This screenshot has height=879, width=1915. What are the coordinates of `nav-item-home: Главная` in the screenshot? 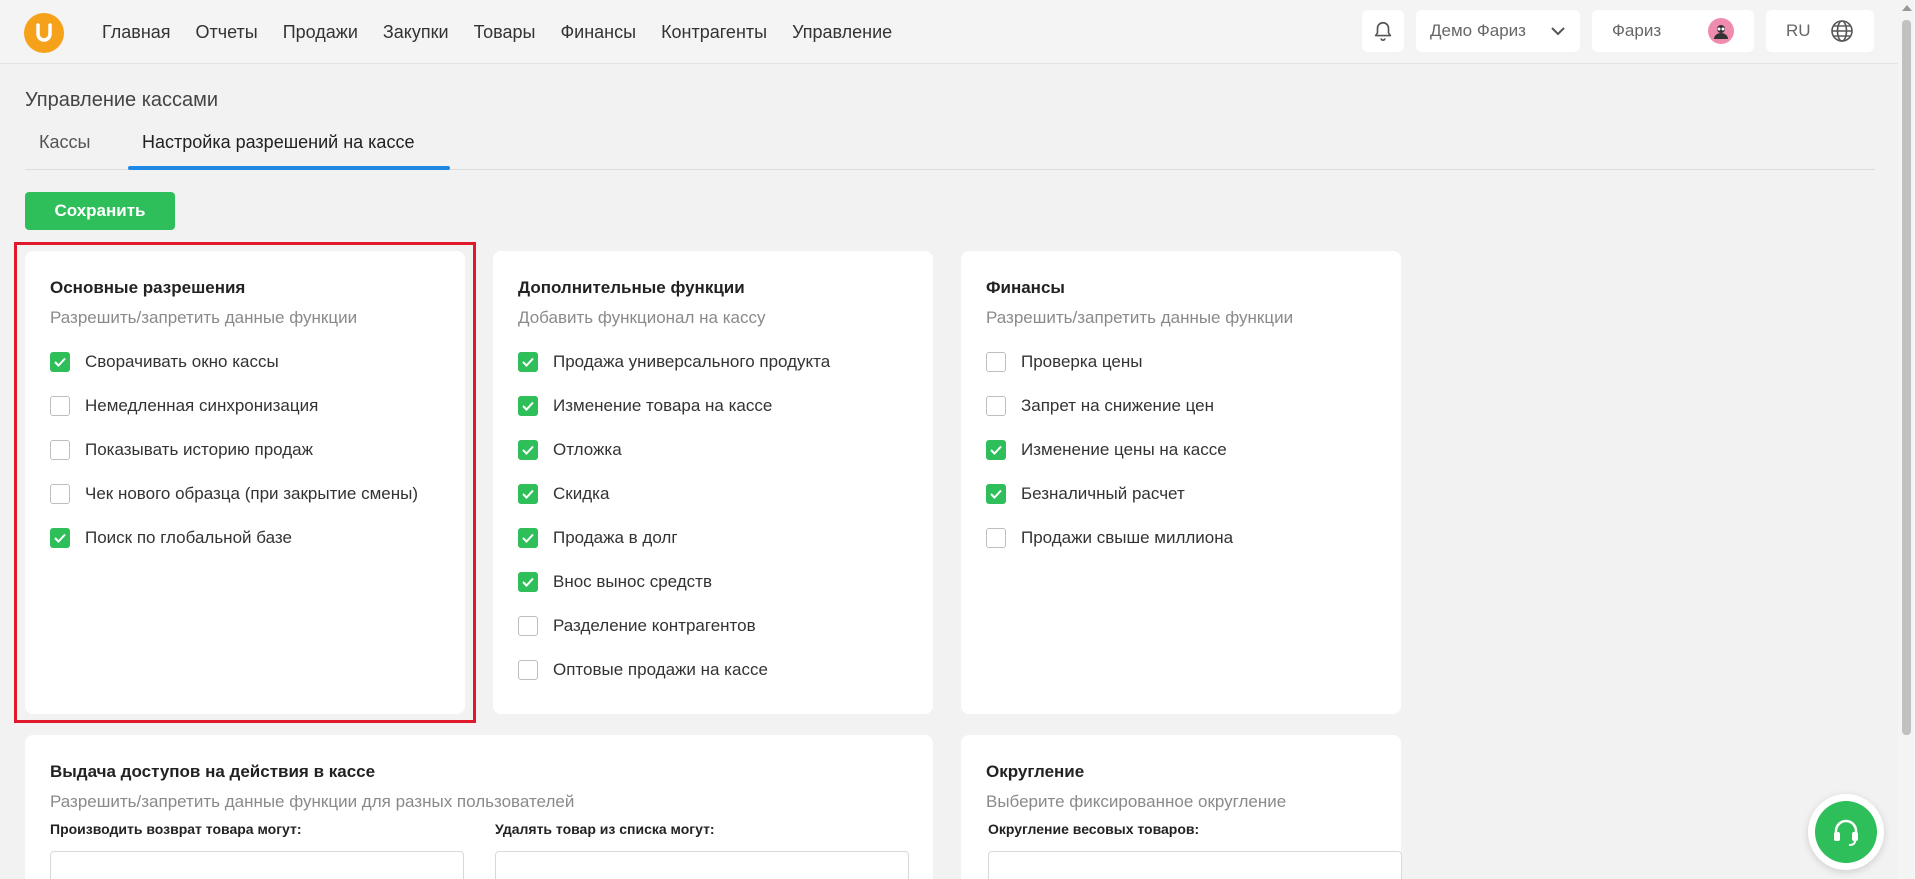 It's located at (136, 32).